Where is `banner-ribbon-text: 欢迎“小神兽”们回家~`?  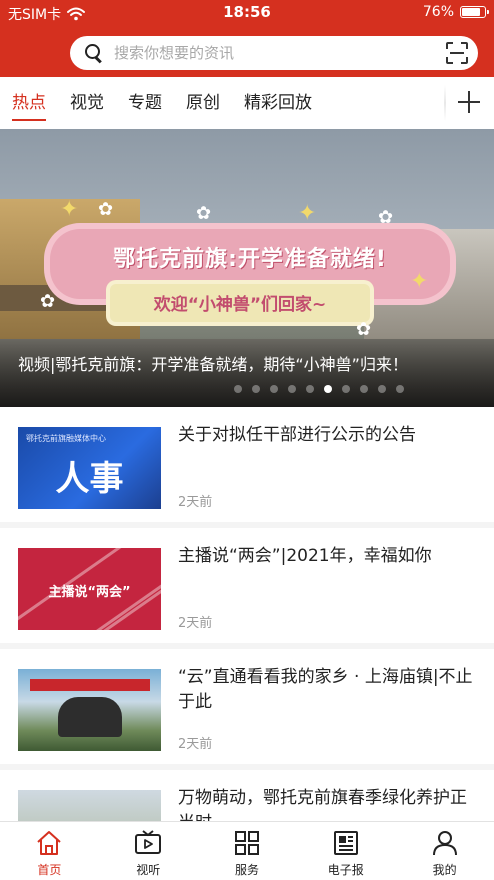
banner-ribbon-text: 欢迎“小神兽”们回家~ is located at coordinates (240, 305).